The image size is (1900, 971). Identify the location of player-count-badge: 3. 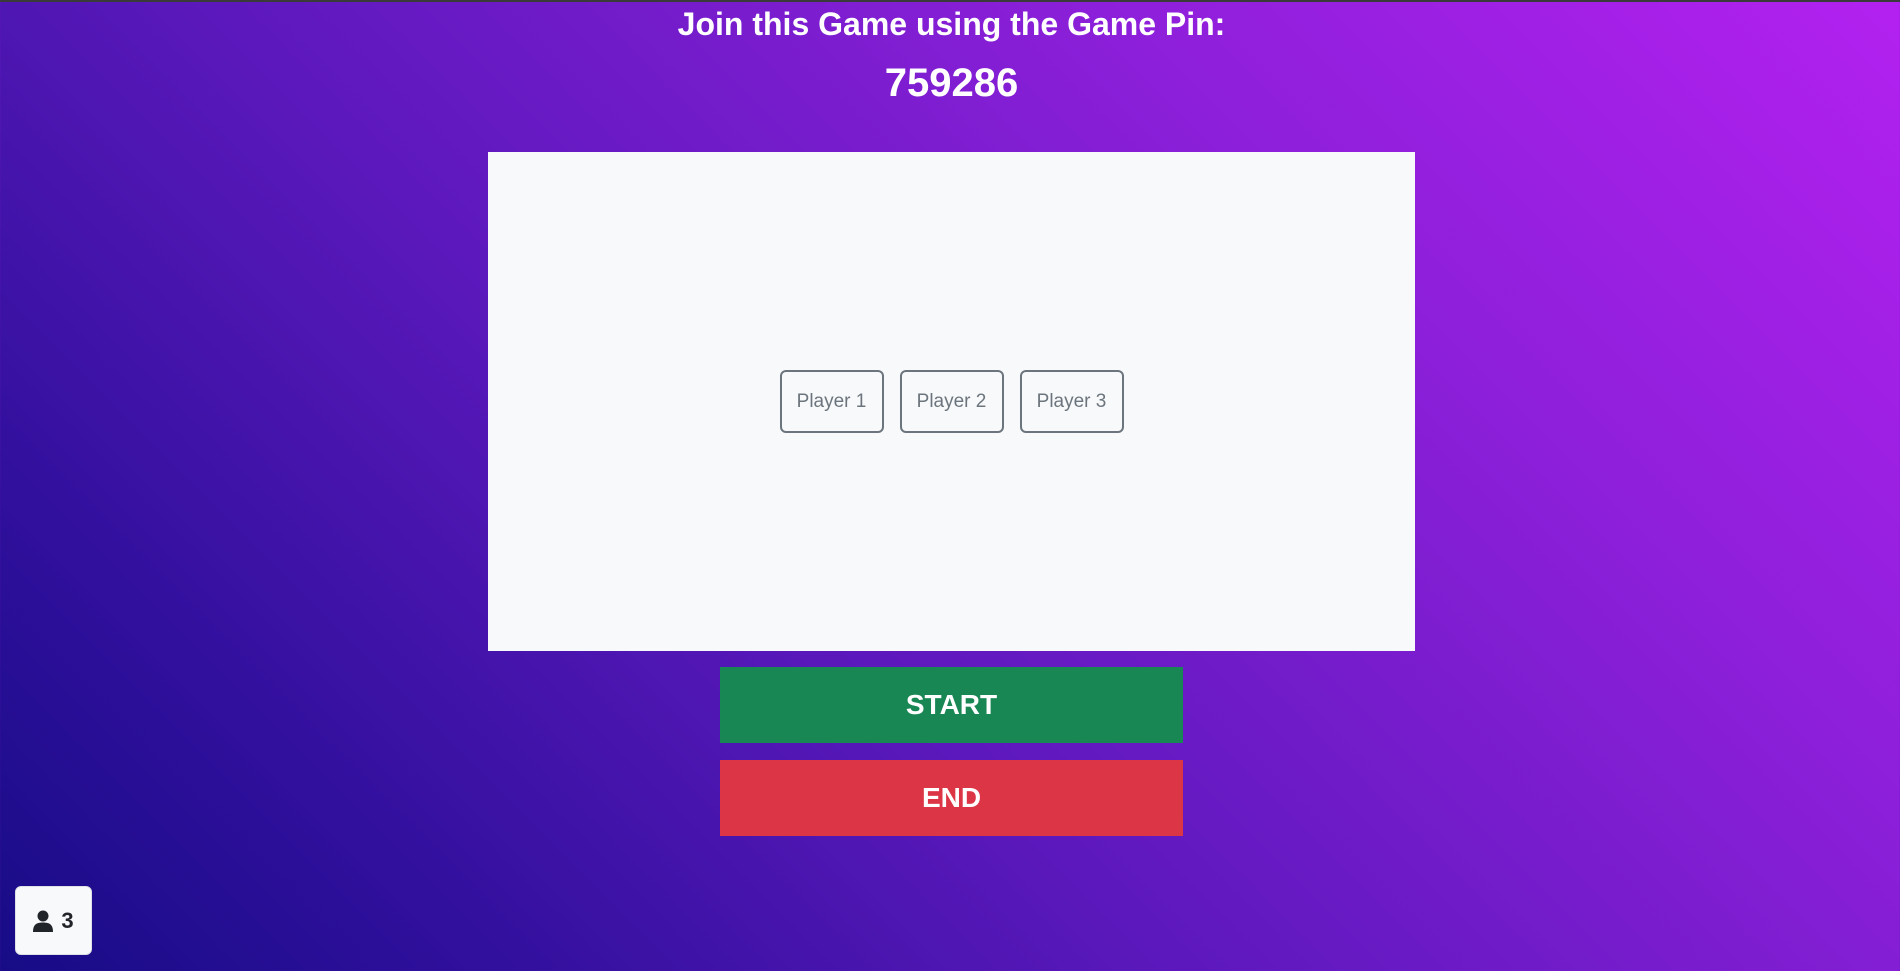
(53, 920).